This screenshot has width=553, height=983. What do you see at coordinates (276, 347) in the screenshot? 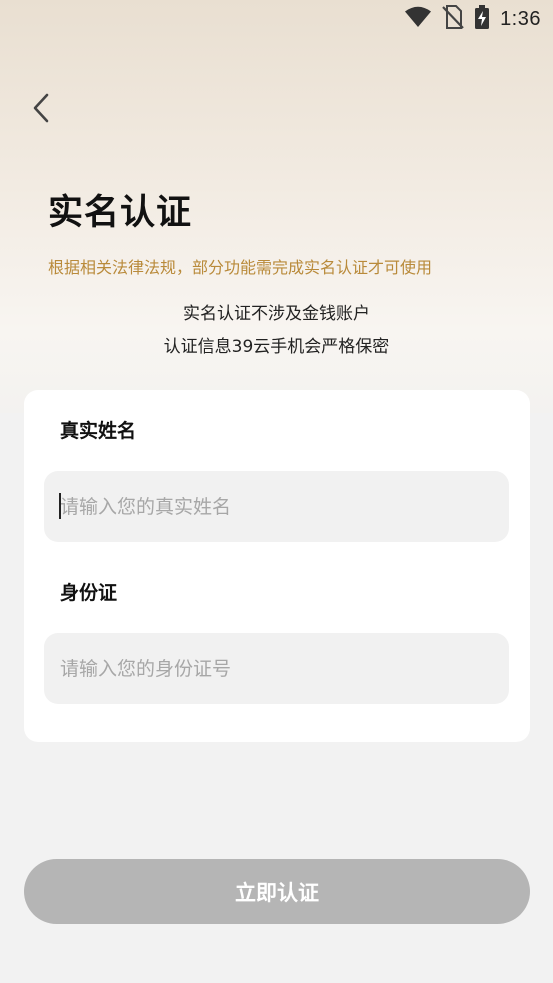
I see `info-line-privacy: 认证信息39云手机会严格保密` at bounding box center [276, 347].